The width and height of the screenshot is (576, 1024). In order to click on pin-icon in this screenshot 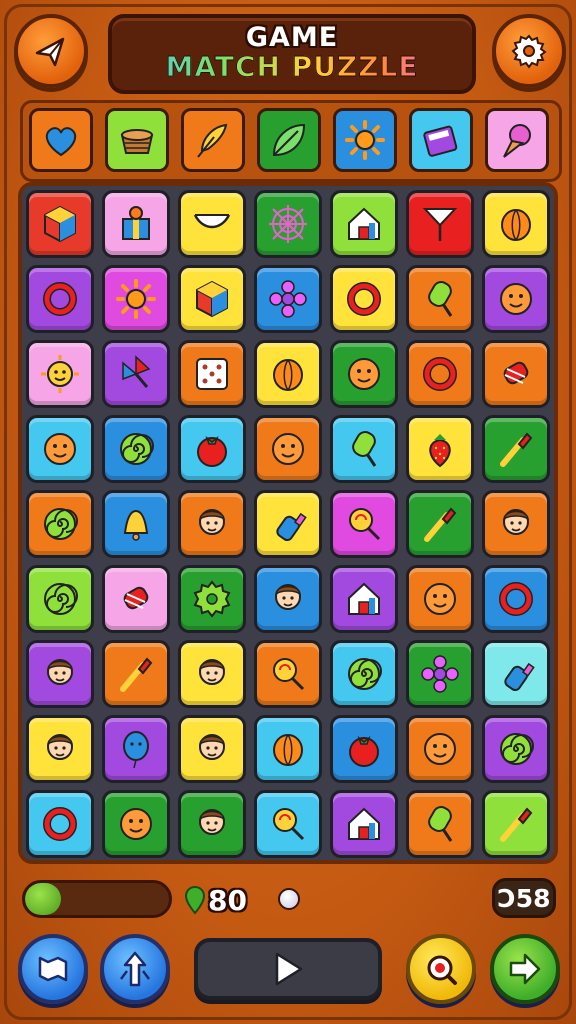, I will do `click(195, 900)`.